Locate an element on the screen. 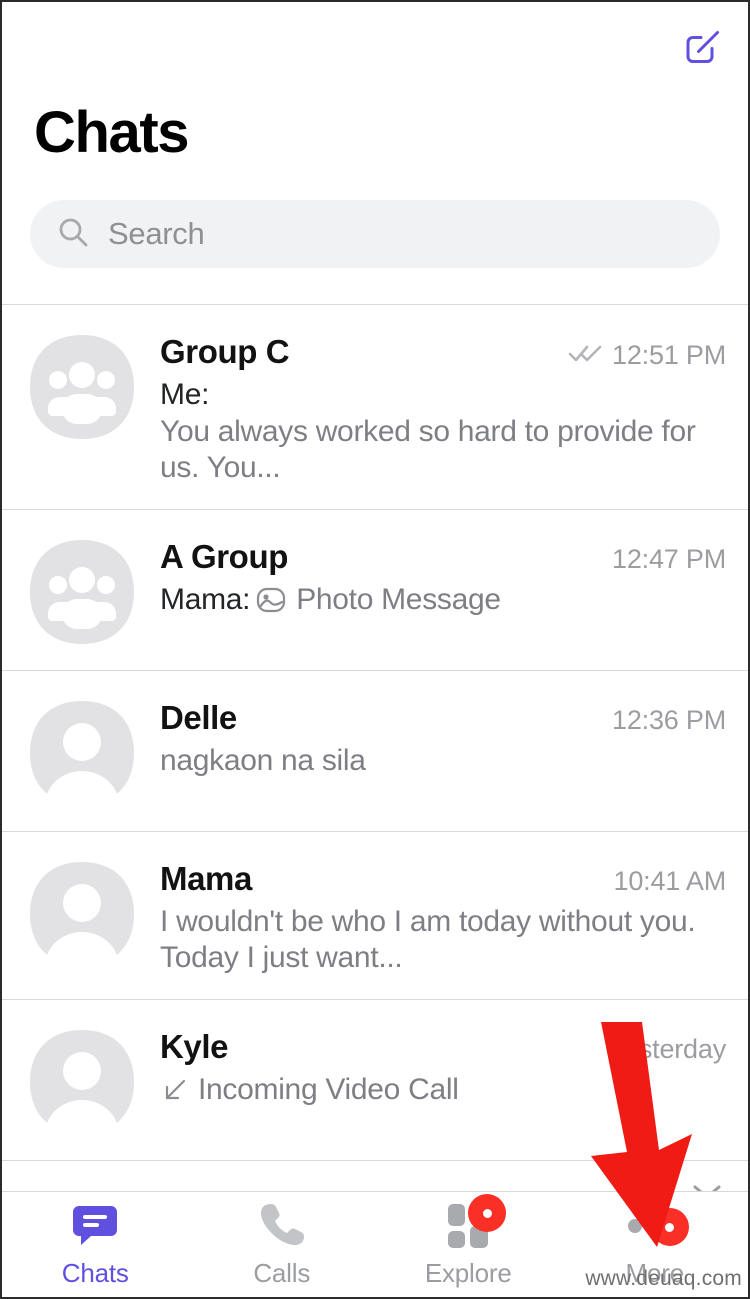 This screenshot has height=1299, width=750. snippet-text: nagkaon na sila is located at coordinates (263, 760).